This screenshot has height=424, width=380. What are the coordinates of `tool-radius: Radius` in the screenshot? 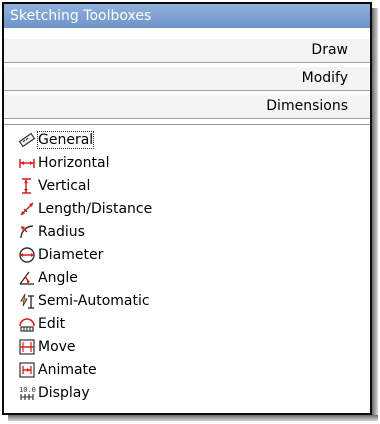 It's located at (51, 232).